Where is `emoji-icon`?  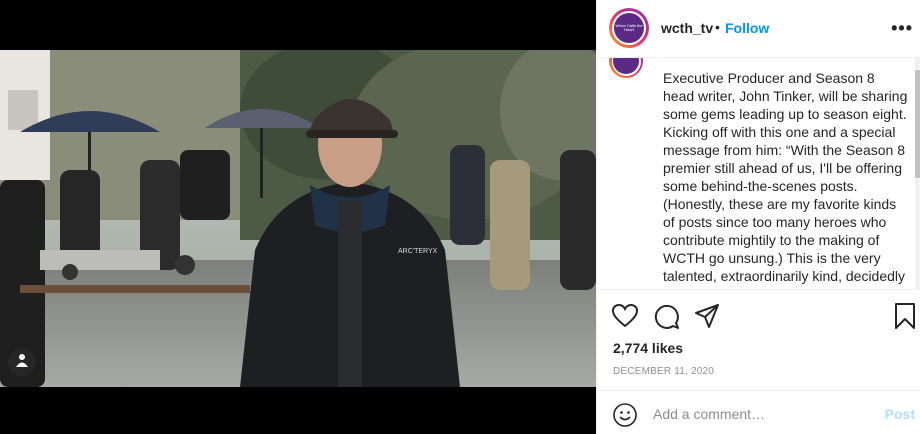 emoji-icon is located at coordinates (625, 415).